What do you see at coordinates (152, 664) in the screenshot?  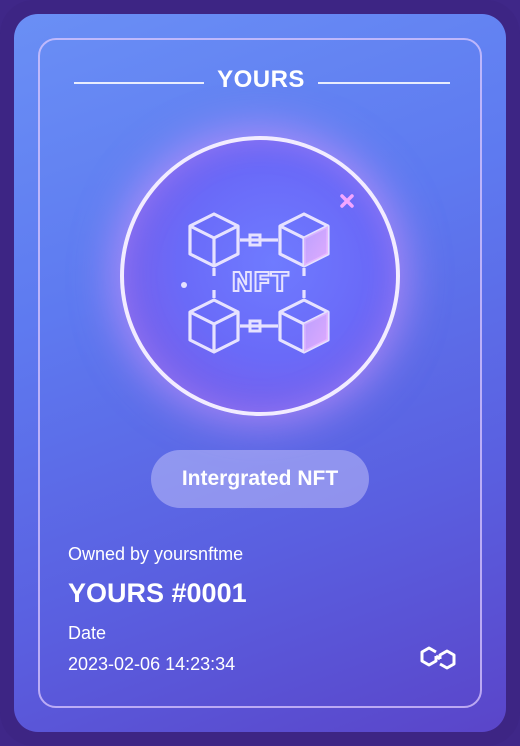 I see `date-value: 2023-02-06 14:23:34` at bounding box center [152, 664].